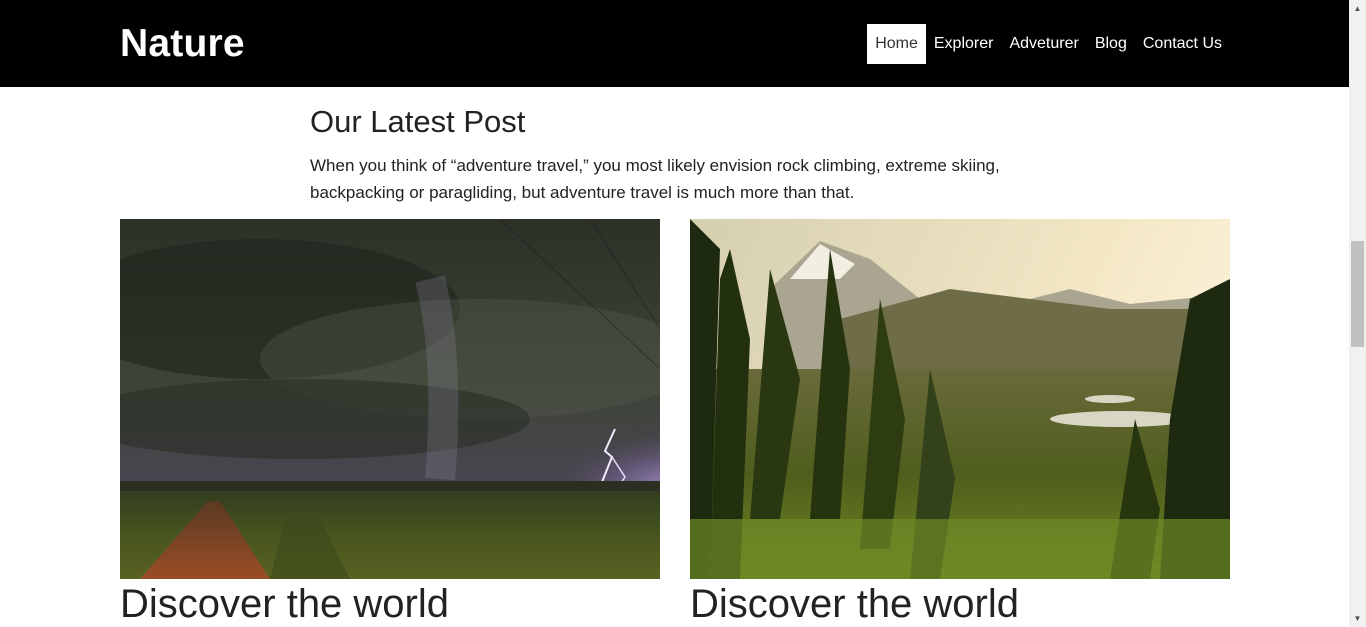 This screenshot has height=627, width=1366. I want to click on vertical-scrollbar: ▲ ▼, so click(1357, 313).